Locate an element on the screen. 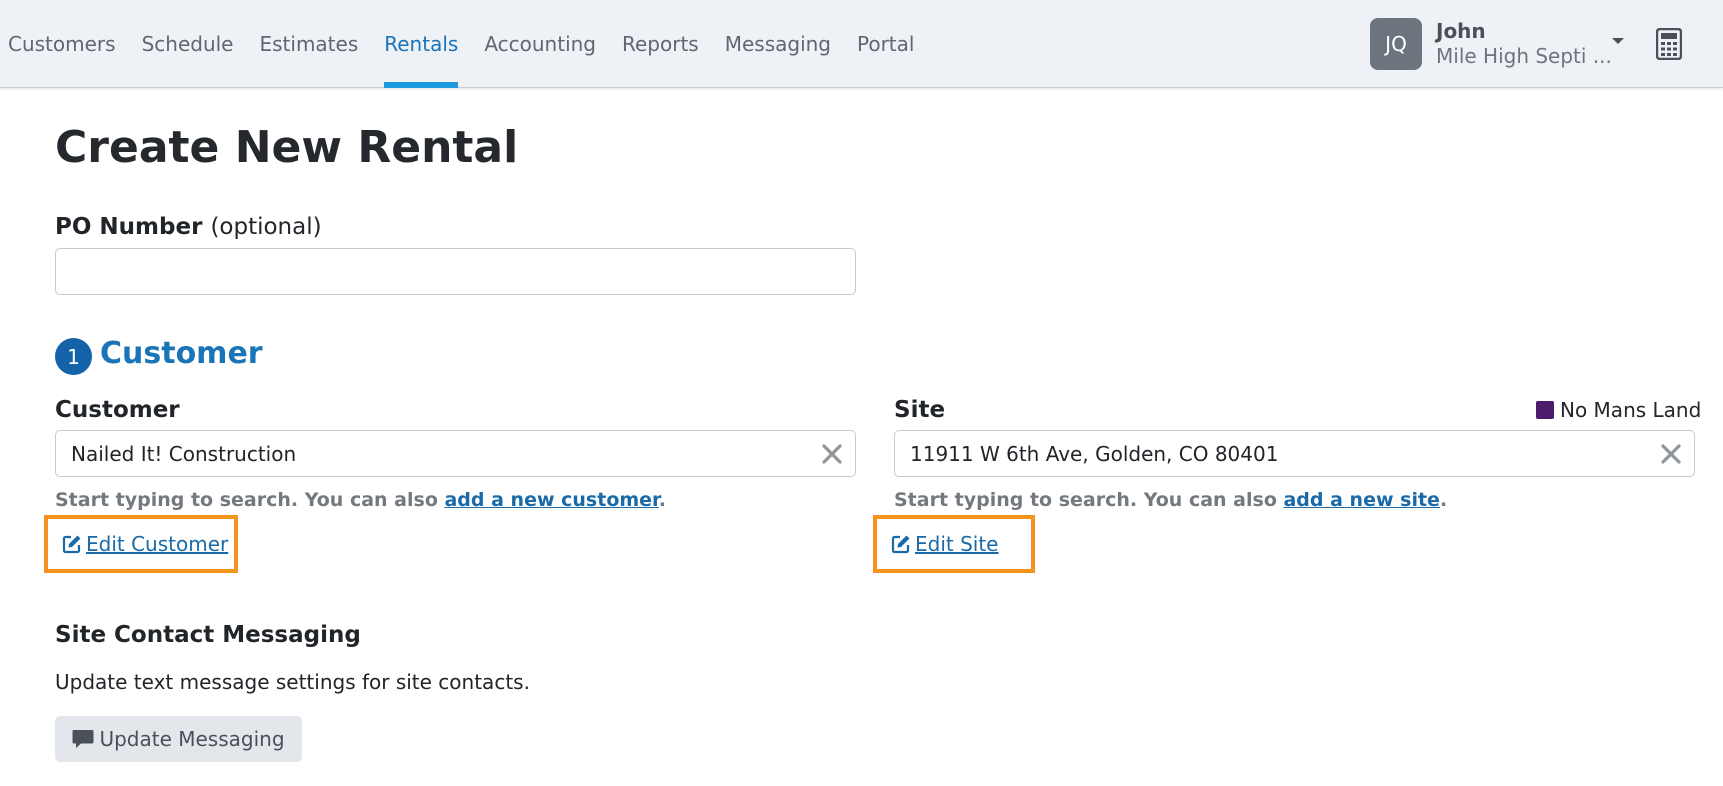  po-number-input is located at coordinates (455, 271).